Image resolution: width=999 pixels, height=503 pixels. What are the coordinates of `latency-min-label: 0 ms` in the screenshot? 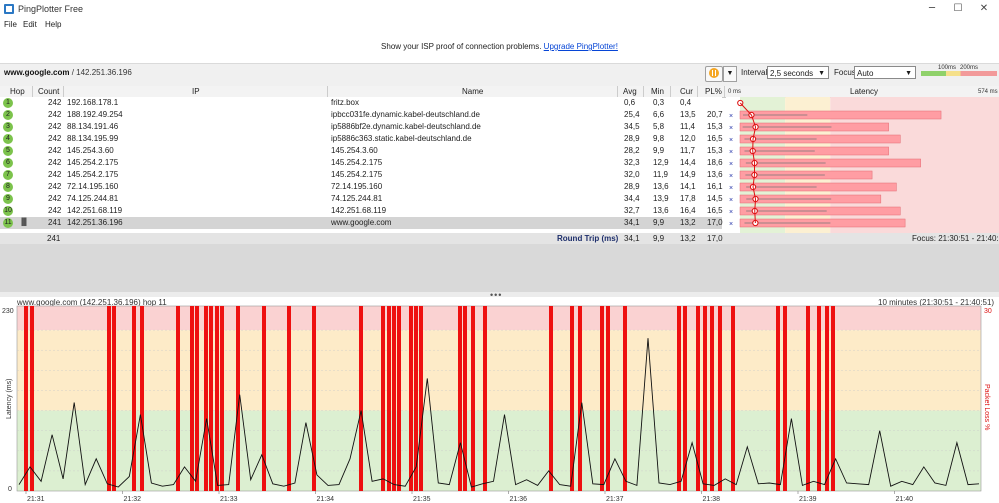 It's located at (735, 92).